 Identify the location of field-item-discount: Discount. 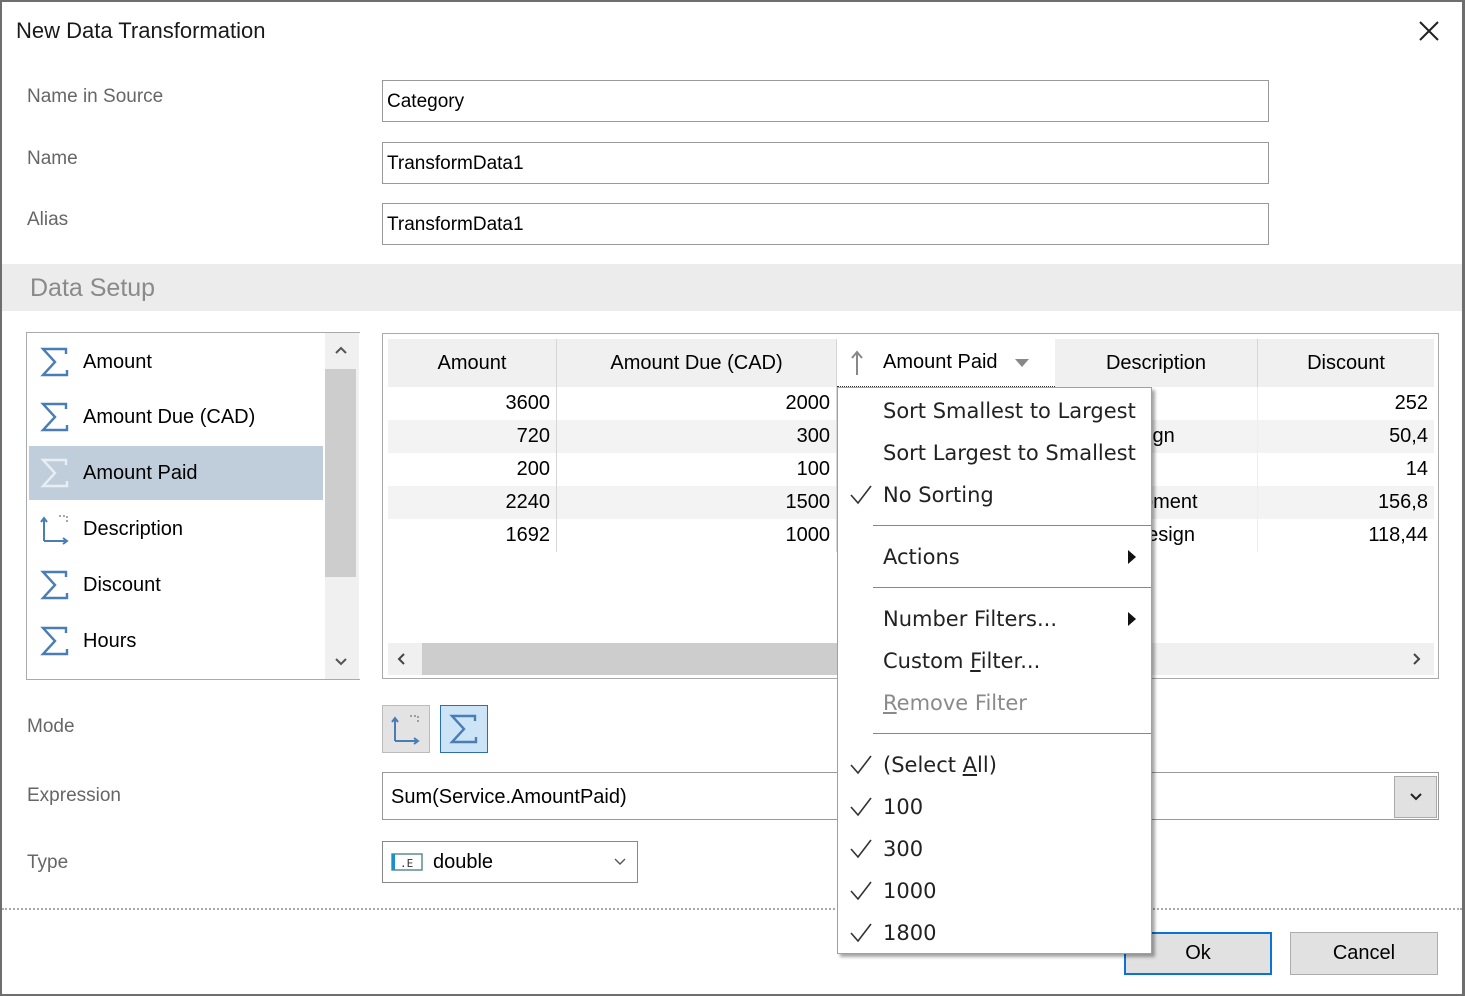
(176, 585).